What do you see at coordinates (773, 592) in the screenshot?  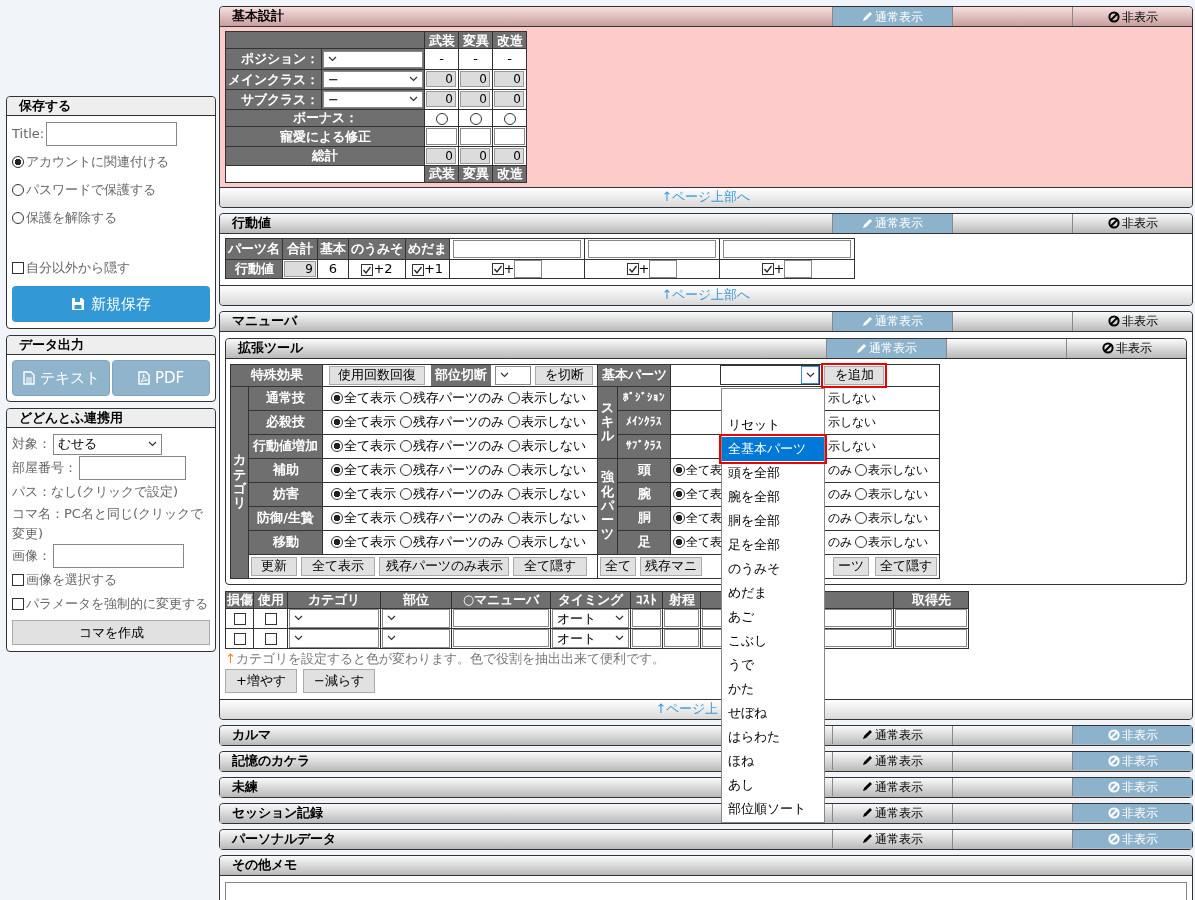 I see `menu-item: めだま` at bounding box center [773, 592].